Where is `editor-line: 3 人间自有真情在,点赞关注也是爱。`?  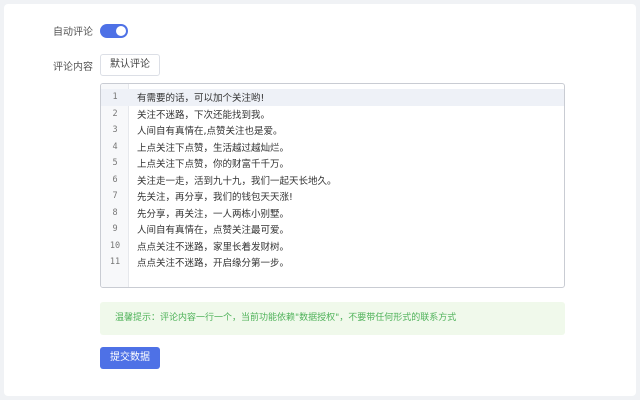
editor-line: 3 人间自有真情在,点赞关注也是爱。 is located at coordinates (332, 130).